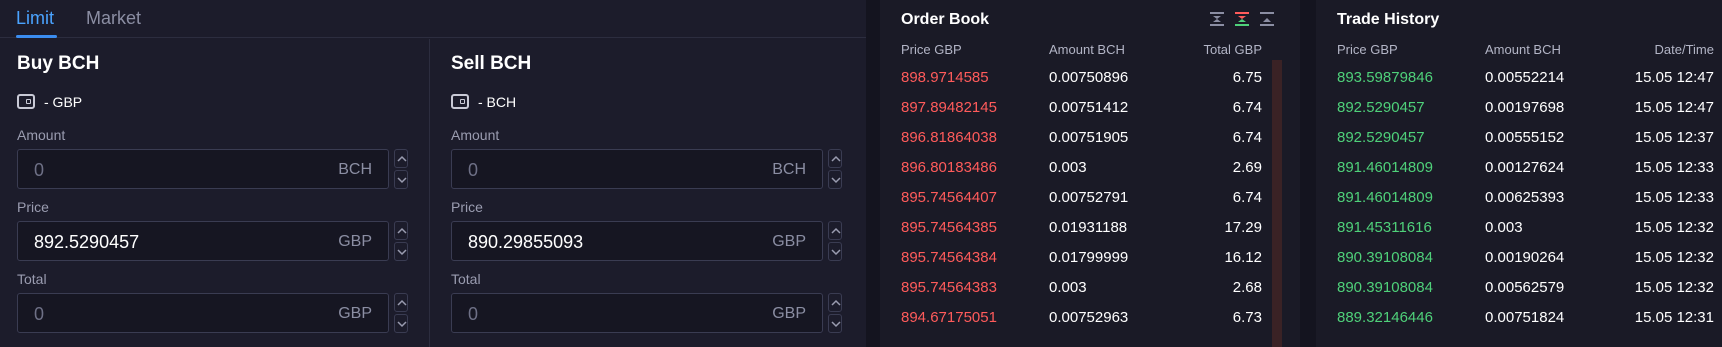 The width and height of the screenshot is (1722, 347). Describe the element at coordinates (1247, 77) in the screenshot. I see `ask-total: 6.75` at that location.